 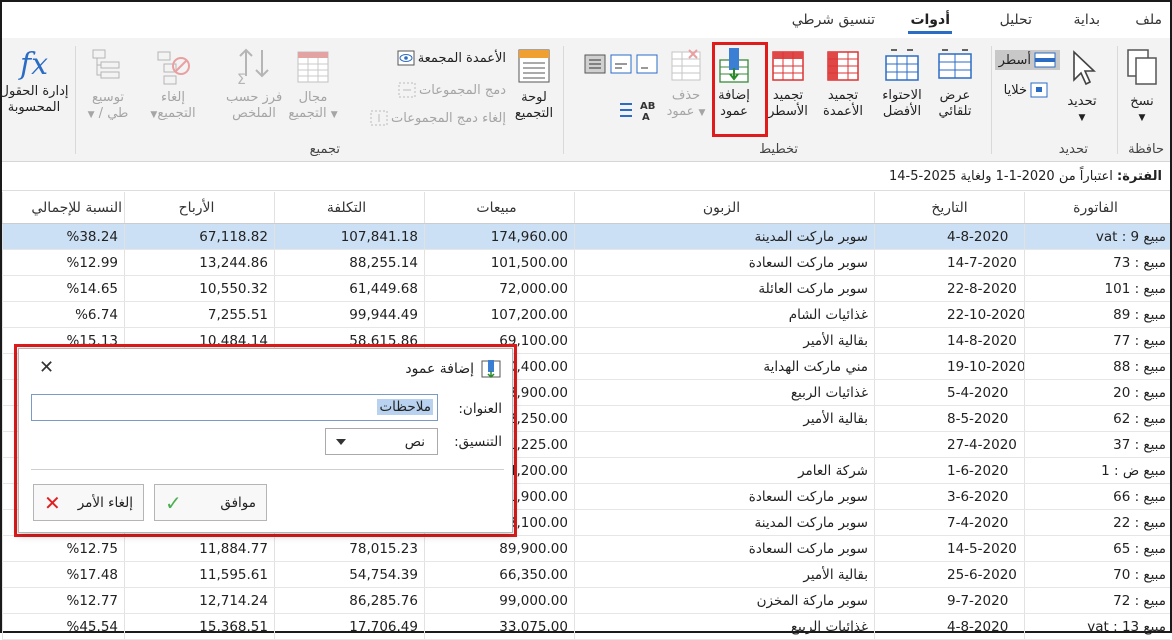 I want to click on text-align-button: AB A, so click(x=638, y=110).